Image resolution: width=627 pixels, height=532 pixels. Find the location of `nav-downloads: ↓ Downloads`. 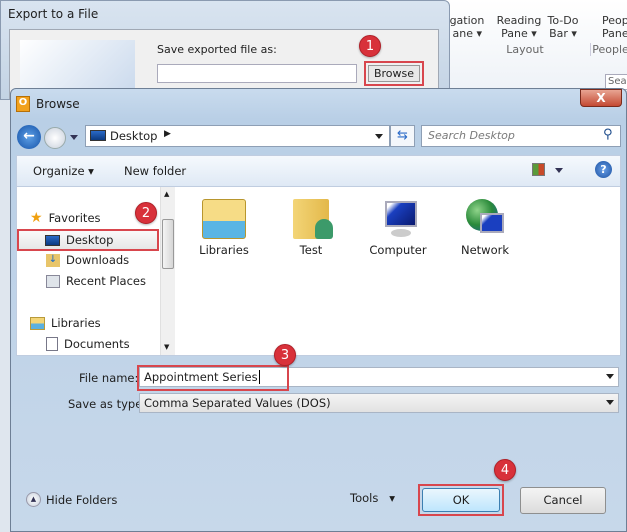

nav-downloads: ↓ Downloads is located at coordinates (87, 260).